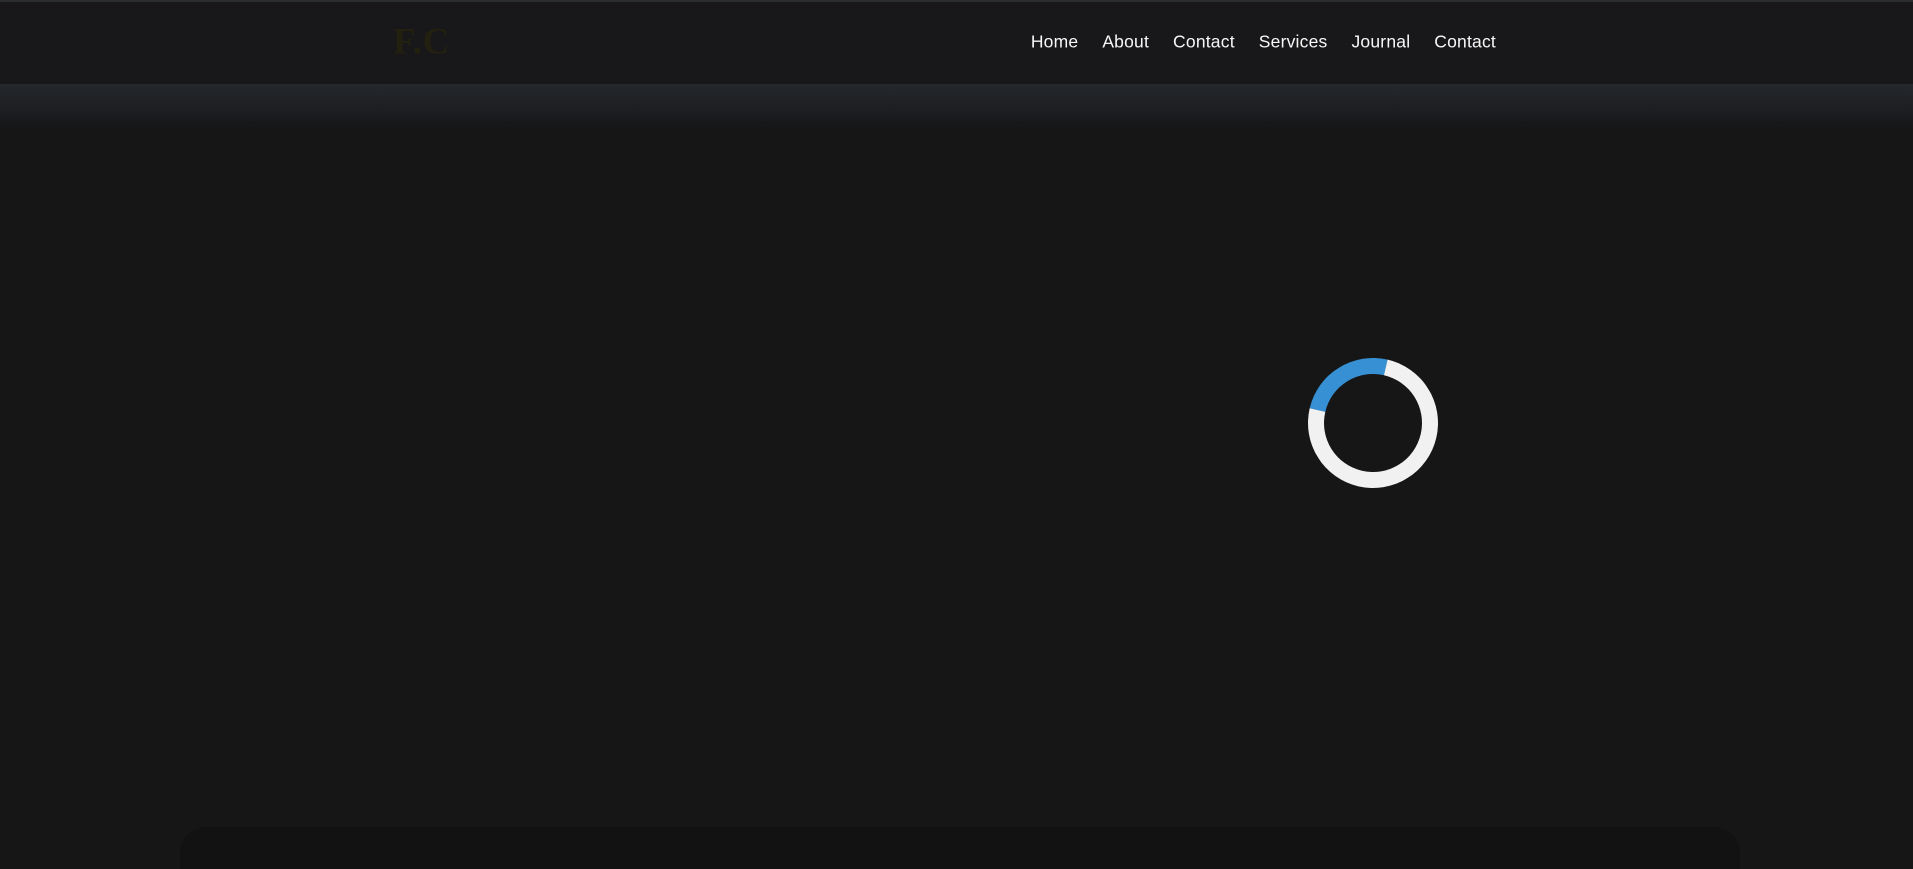 This screenshot has height=869, width=1913. Describe the element at coordinates (1465, 42) in the screenshot. I see `nav-link-contact-secondary: Contact` at that location.